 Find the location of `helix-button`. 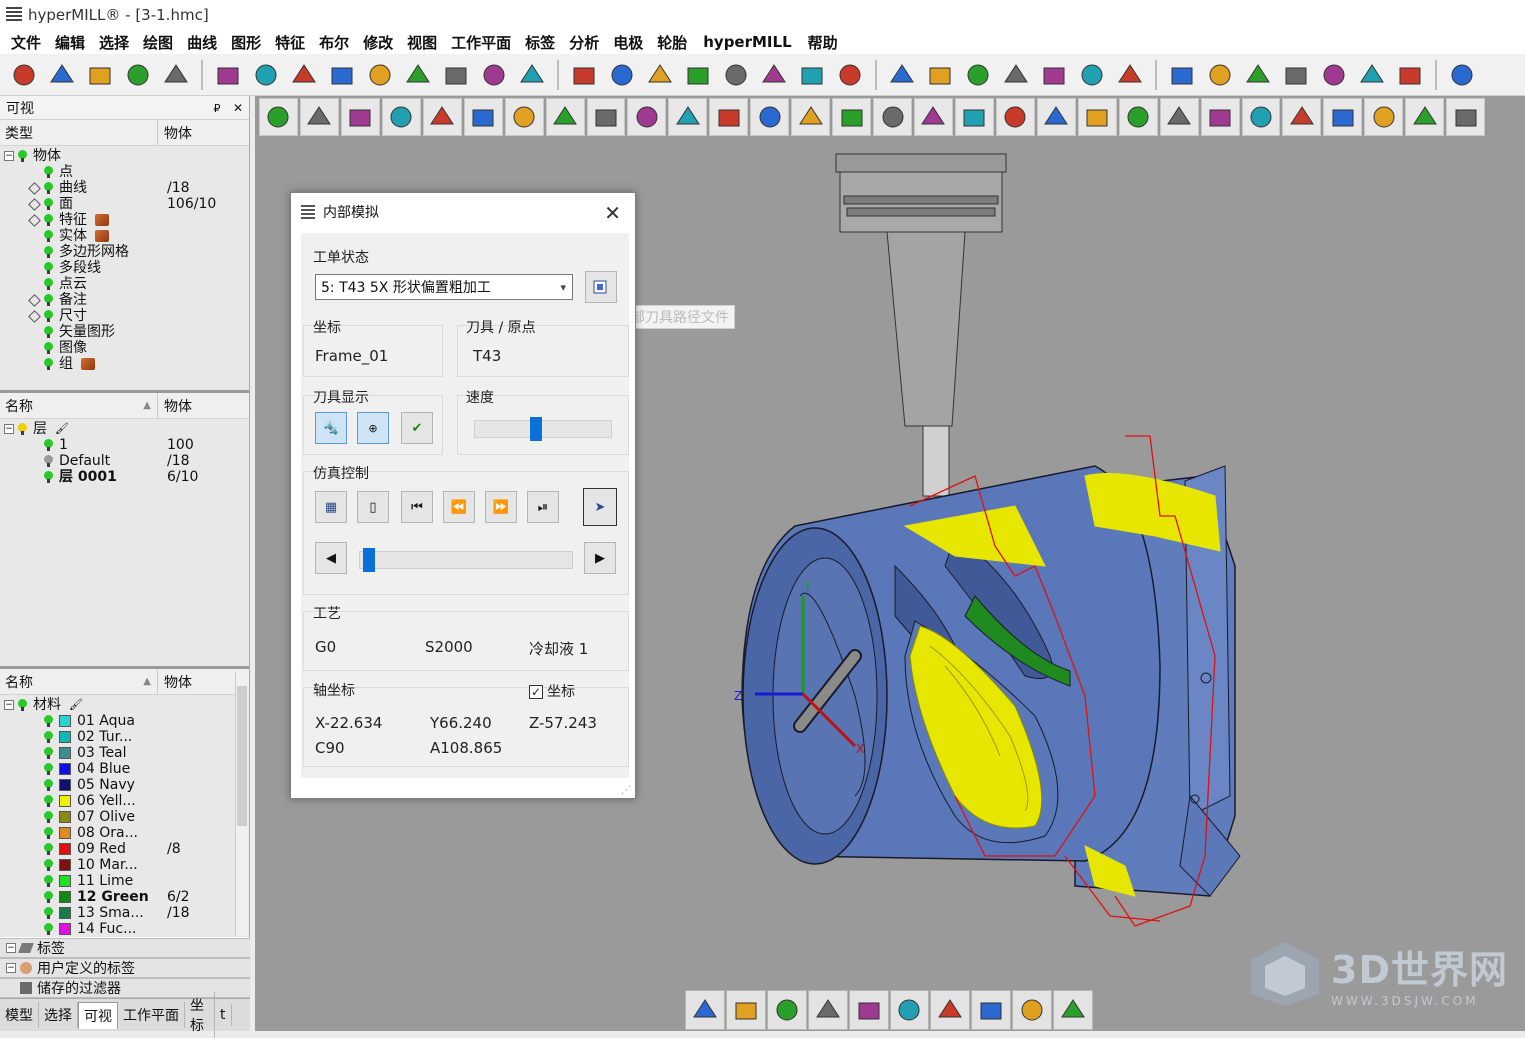

helix-button is located at coordinates (1092, 75).